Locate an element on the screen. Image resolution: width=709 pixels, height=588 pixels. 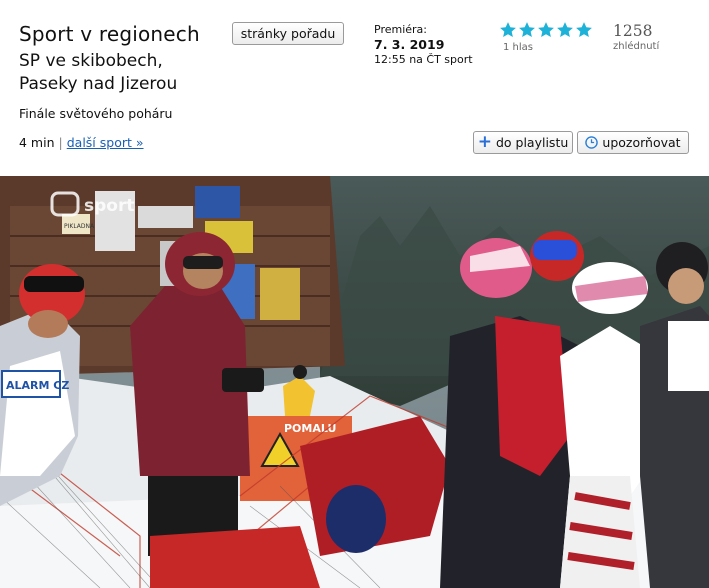
show-page-button: stránky pořadu is located at coordinates (288, 33).